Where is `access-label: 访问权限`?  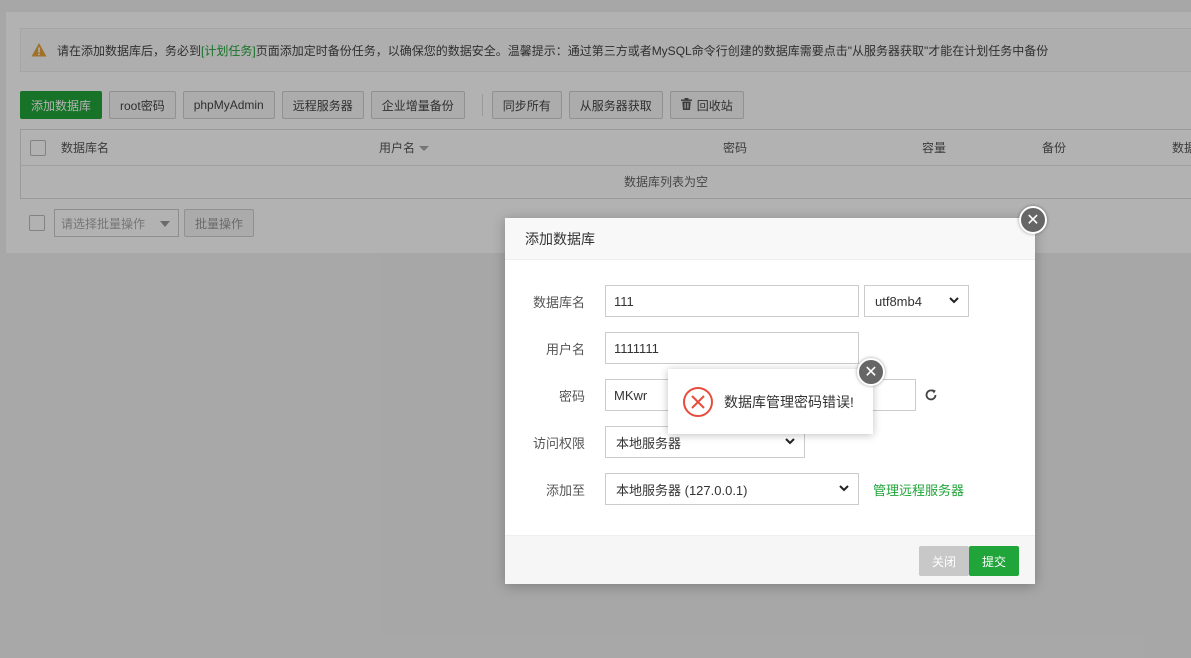 access-label: 访问权限 is located at coordinates (558, 443).